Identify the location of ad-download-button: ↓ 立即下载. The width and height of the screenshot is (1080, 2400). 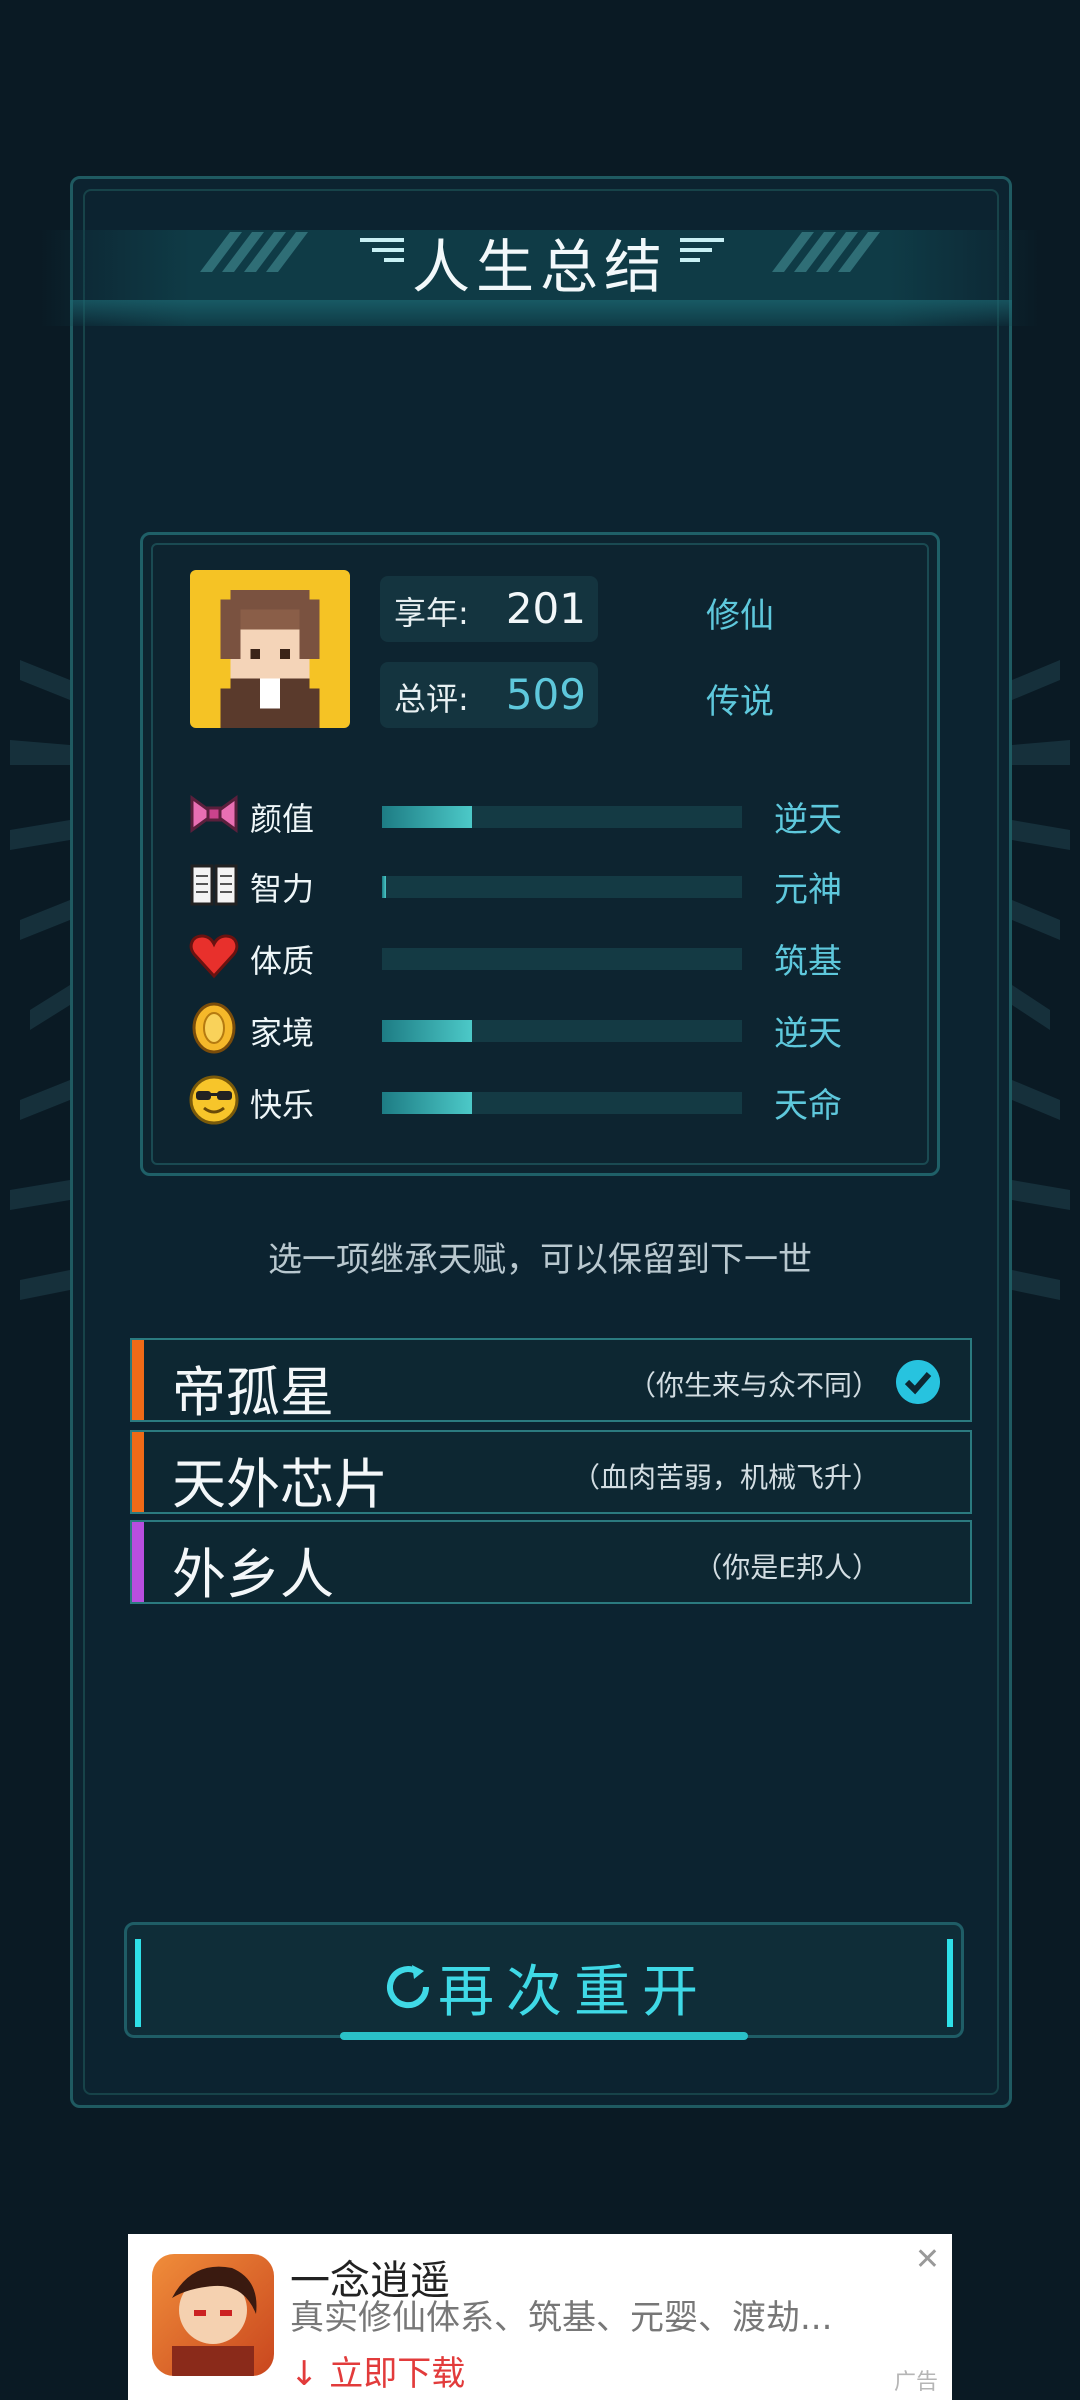
(377, 2370).